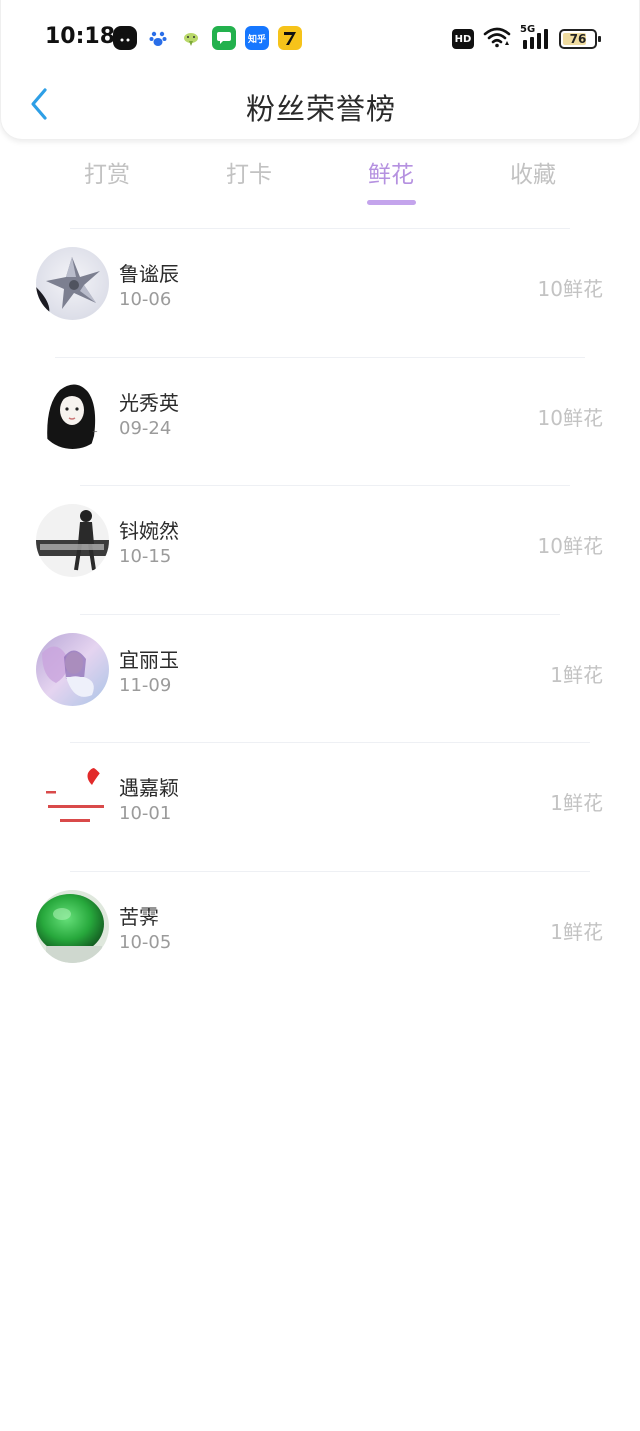 The image size is (640, 1431). Describe the element at coordinates (72, 412) in the screenshot. I see `avatar: ~` at that location.